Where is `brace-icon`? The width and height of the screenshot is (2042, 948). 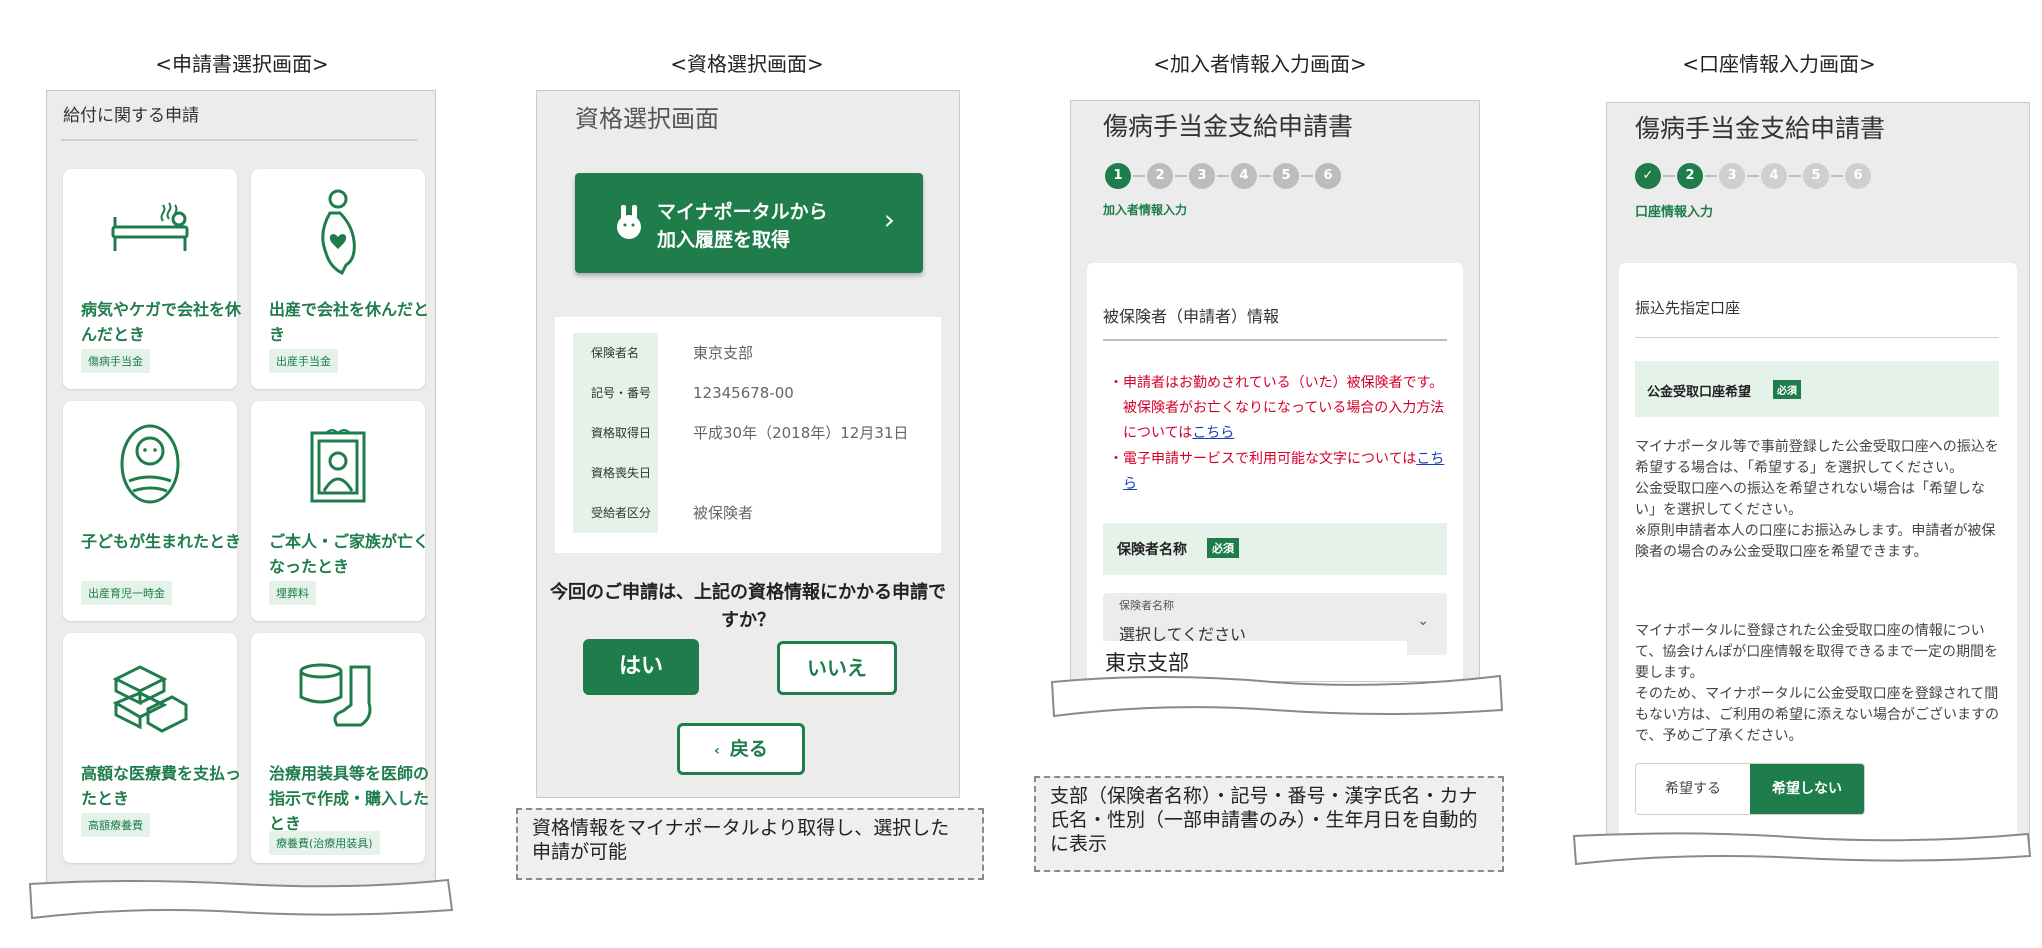
brace-icon is located at coordinates (335, 695).